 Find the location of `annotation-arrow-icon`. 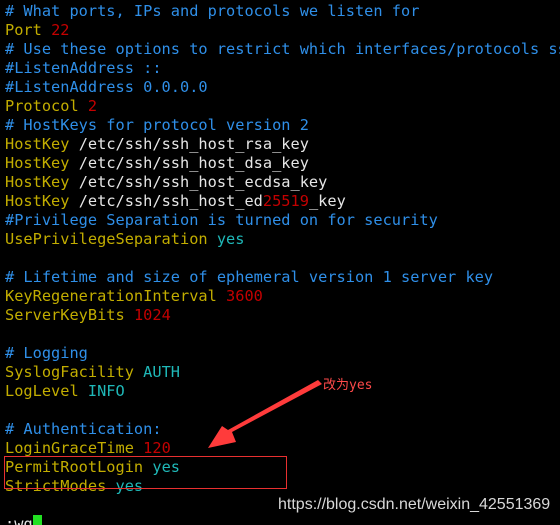

annotation-arrow-icon is located at coordinates (265, 414).